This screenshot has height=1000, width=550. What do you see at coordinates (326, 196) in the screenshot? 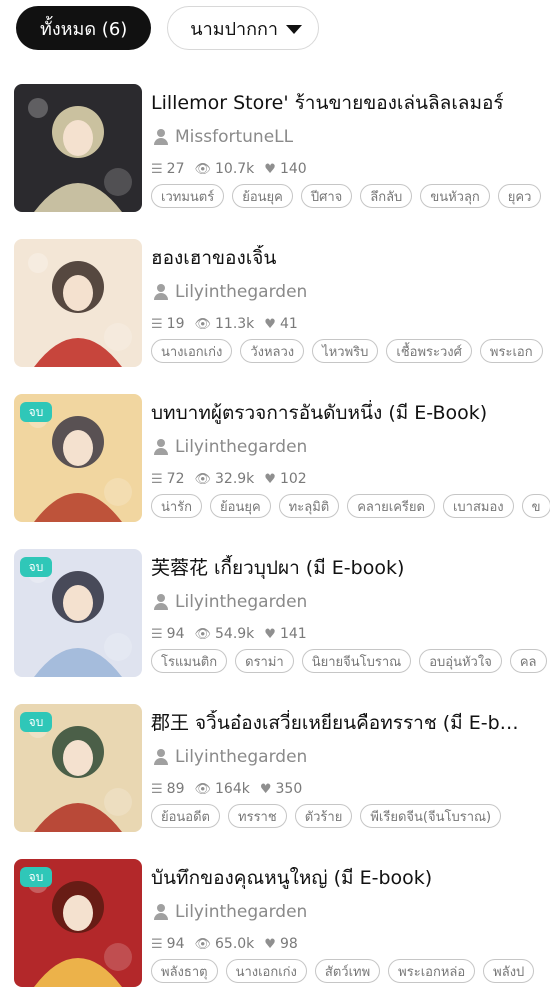
I see `genre-tag: ปีศาจ` at bounding box center [326, 196].